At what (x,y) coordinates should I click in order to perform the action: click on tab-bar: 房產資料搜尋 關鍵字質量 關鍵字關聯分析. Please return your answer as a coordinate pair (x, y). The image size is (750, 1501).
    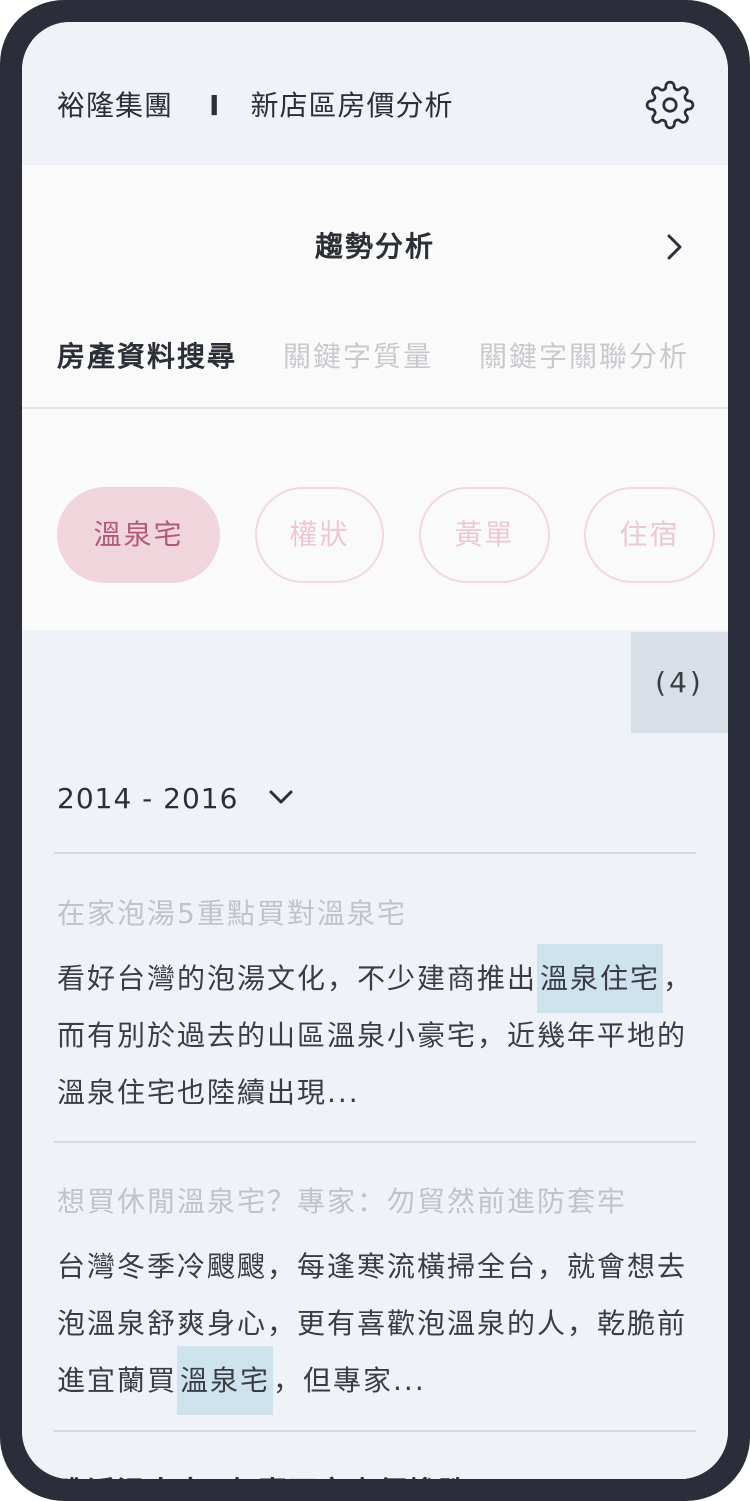
    Looking at the image, I should click on (392, 355).